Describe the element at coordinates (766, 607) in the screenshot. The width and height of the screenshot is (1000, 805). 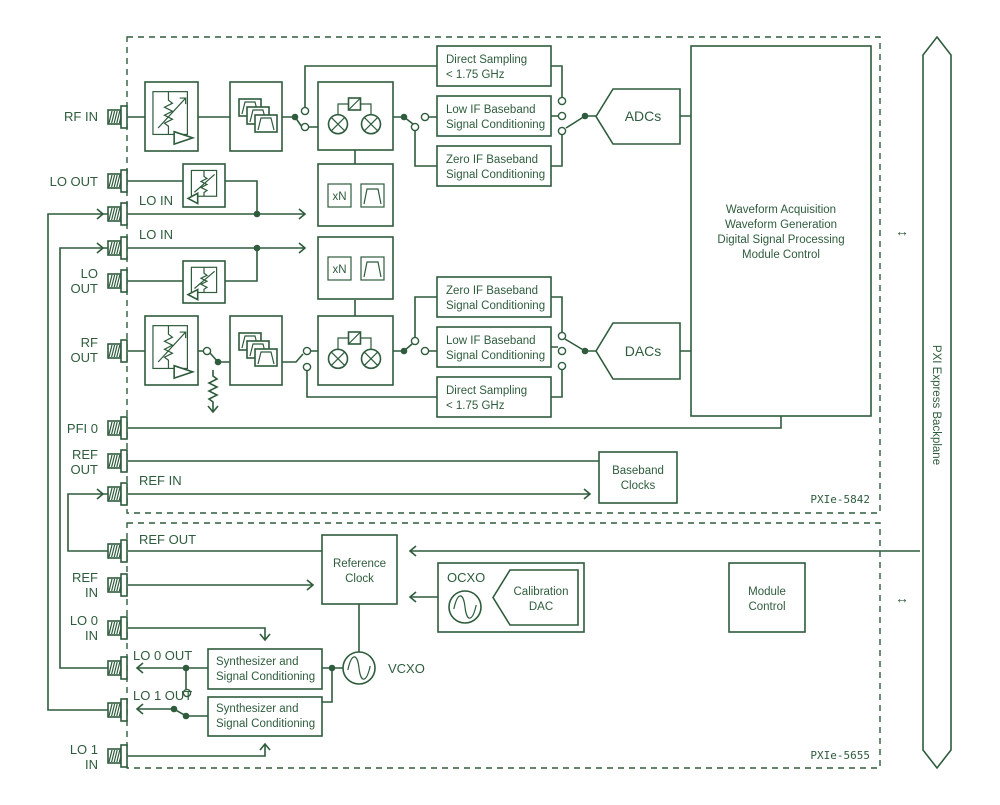
I see `block-label: Control` at that location.